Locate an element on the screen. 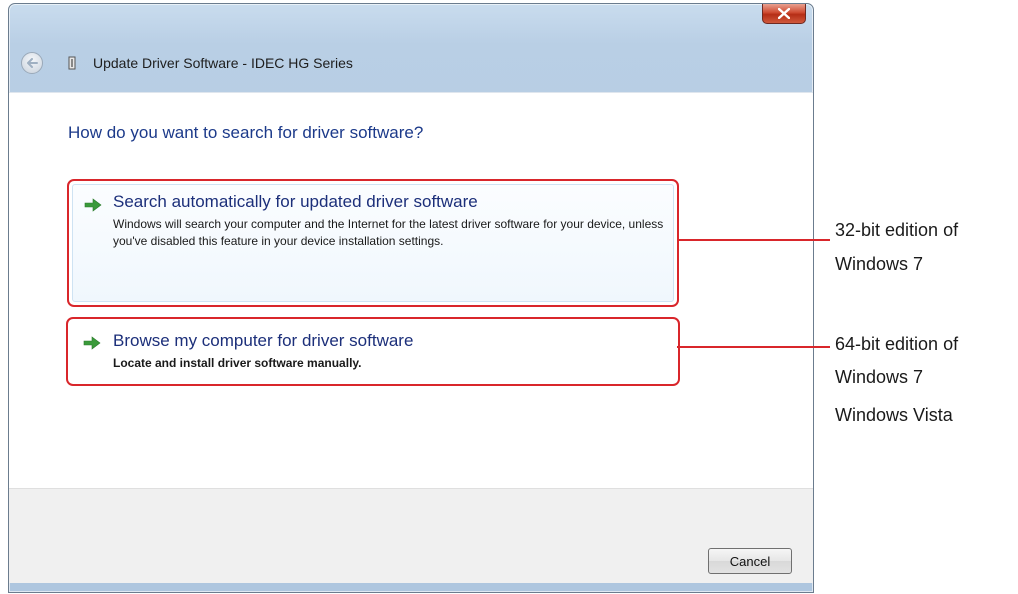 The height and width of the screenshot is (594, 1018). back-button is located at coordinates (32, 63).